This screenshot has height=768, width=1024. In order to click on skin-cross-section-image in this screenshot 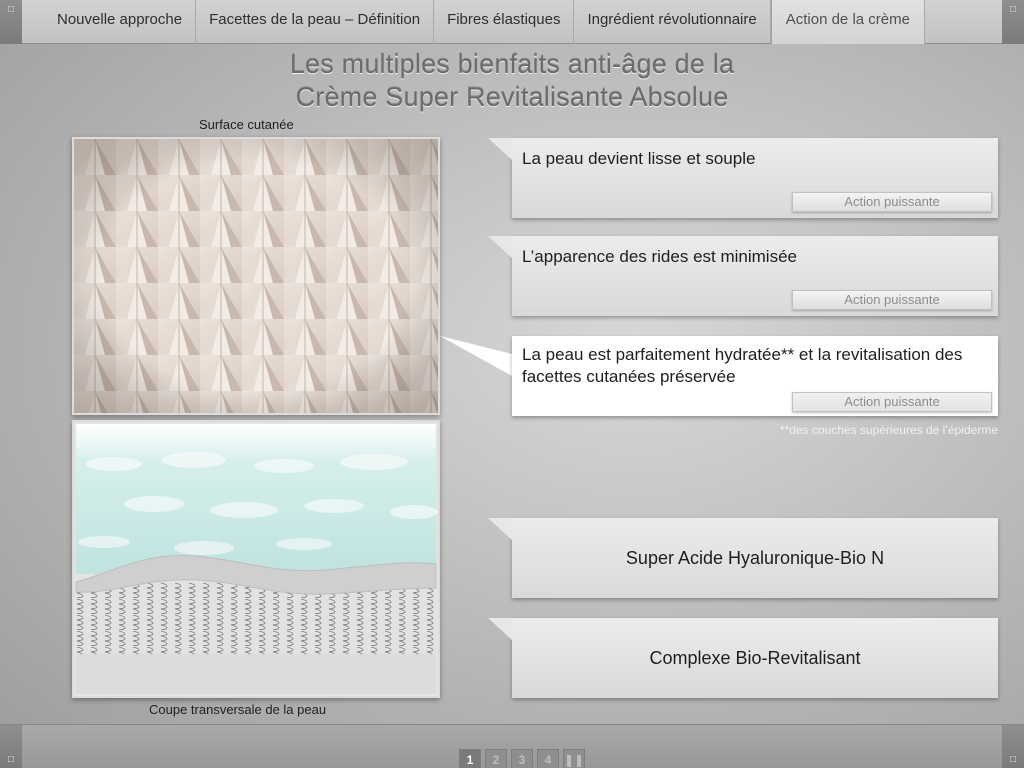, I will do `click(256, 559)`.